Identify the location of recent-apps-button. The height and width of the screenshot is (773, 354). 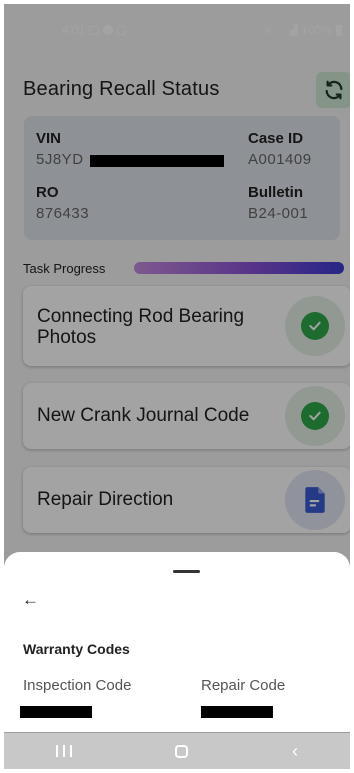
(63, 751).